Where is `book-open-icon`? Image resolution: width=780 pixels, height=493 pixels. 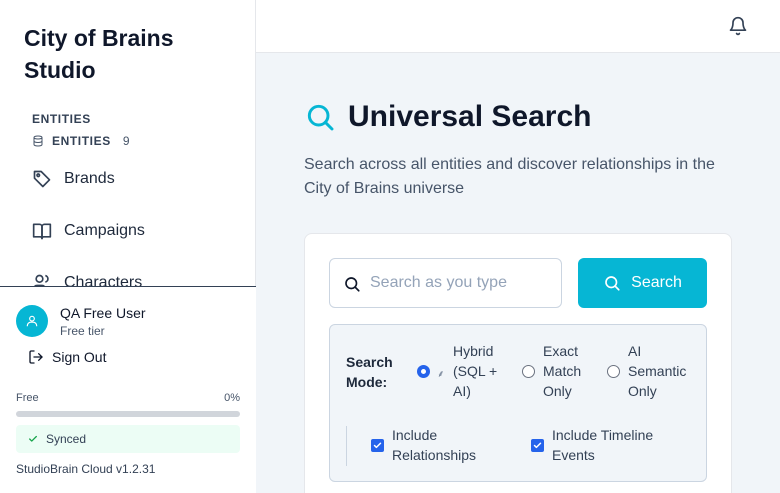
book-open-icon is located at coordinates (42, 231).